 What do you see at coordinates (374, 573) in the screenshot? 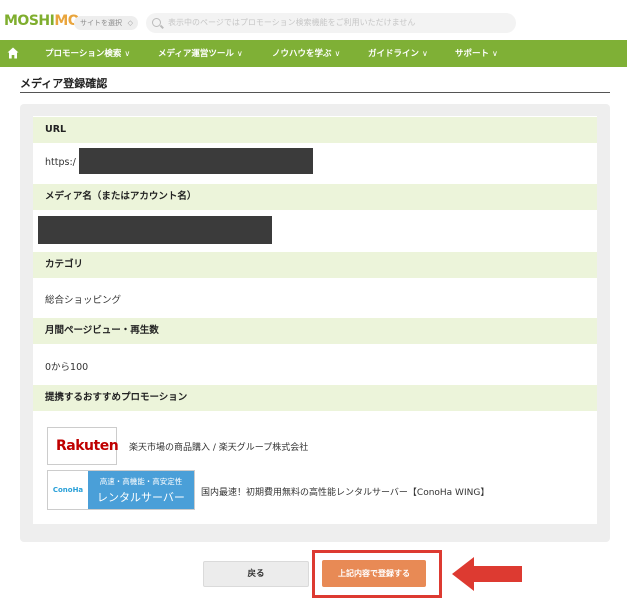
I see `register-button: 上記内容で登録する` at bounding box center [374, 573].